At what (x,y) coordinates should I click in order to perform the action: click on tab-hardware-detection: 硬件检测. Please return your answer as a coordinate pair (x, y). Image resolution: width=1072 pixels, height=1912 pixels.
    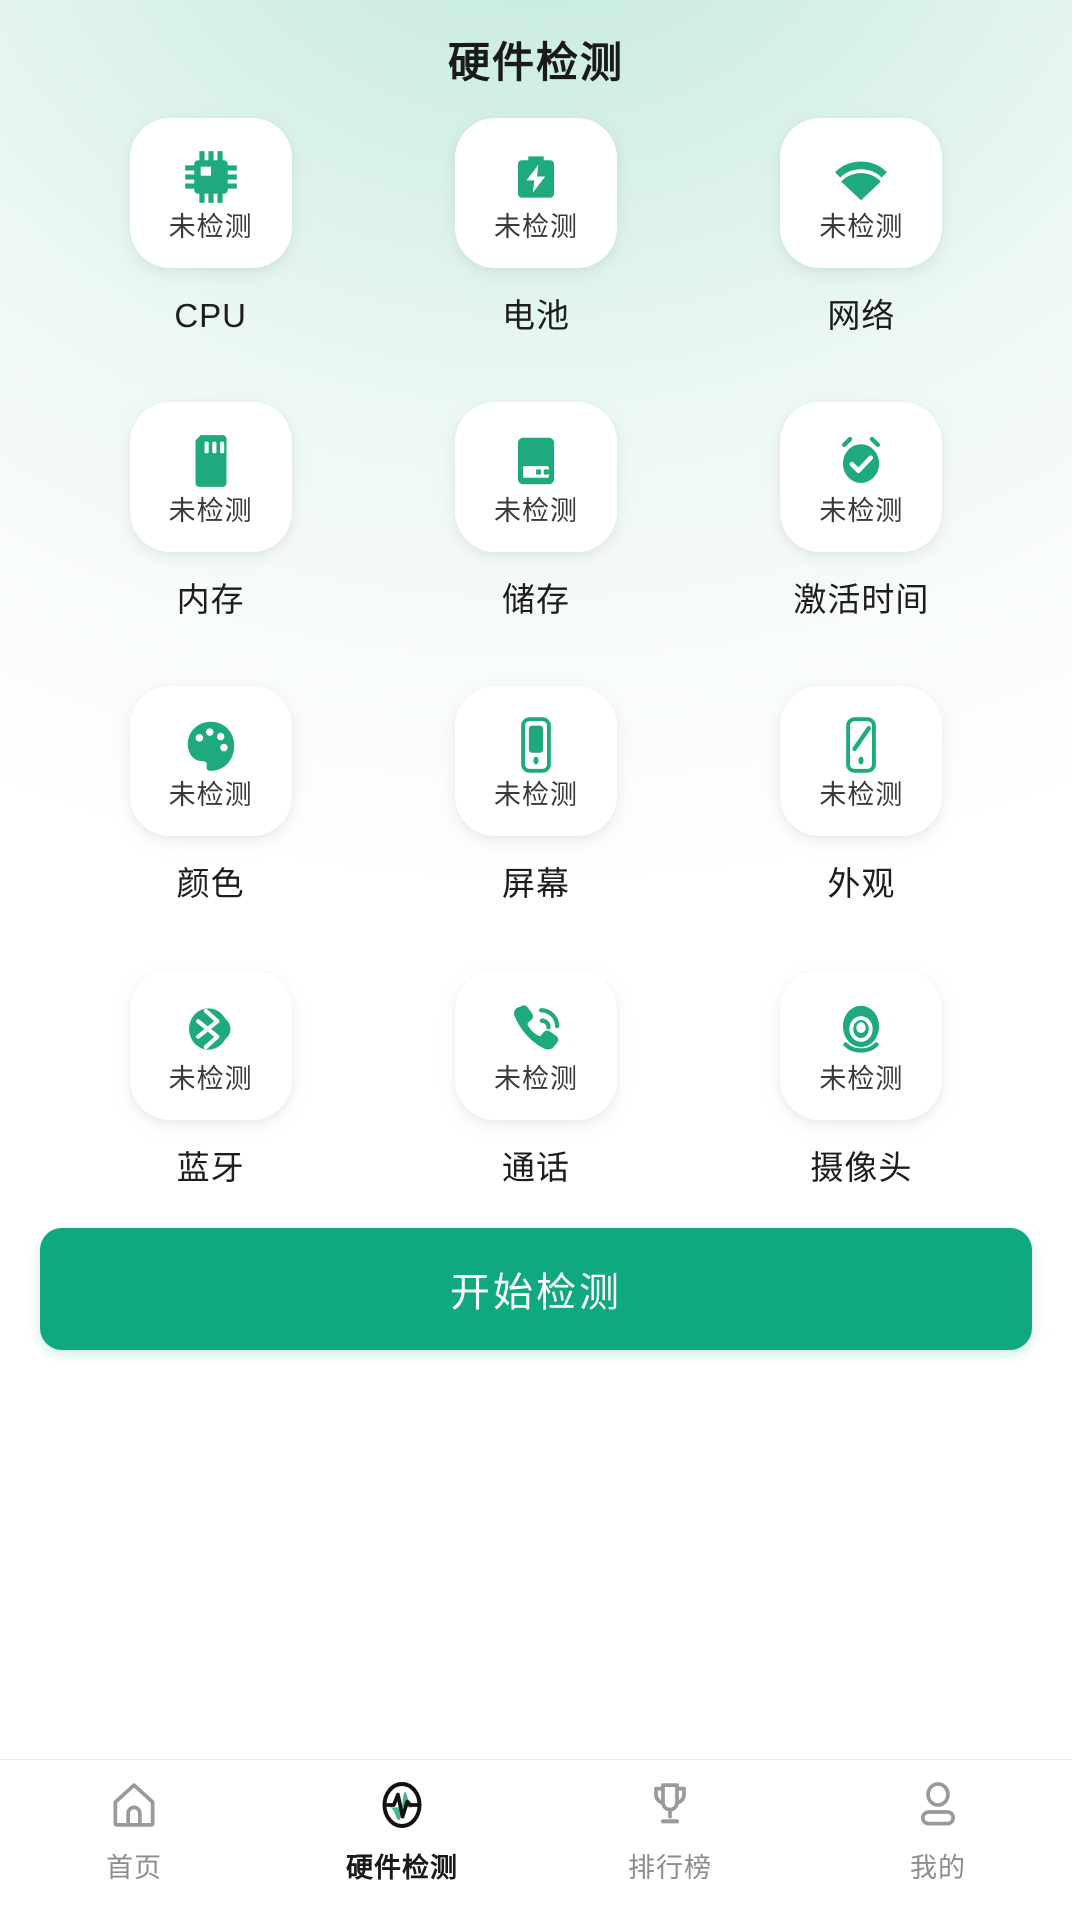
    Looking at the image, I should click on (402, 1829).